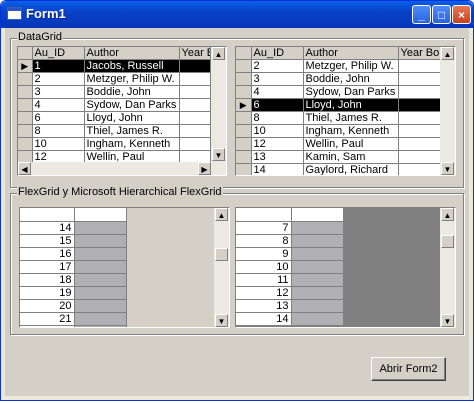 Image resolution: width=474 pixels, height=401 pixels. Describe the element at coordinates (447, 214) in the screenshot. I see `scroll-up-arrow-icon: ▲` at that location.